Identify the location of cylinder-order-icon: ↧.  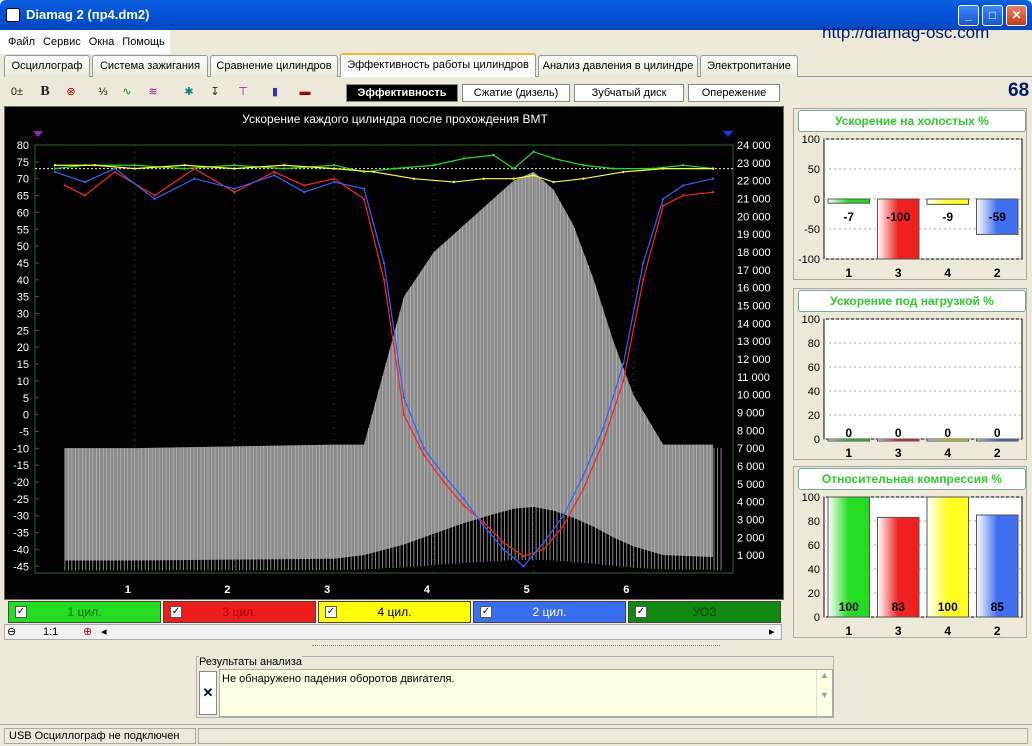
(215, 92).